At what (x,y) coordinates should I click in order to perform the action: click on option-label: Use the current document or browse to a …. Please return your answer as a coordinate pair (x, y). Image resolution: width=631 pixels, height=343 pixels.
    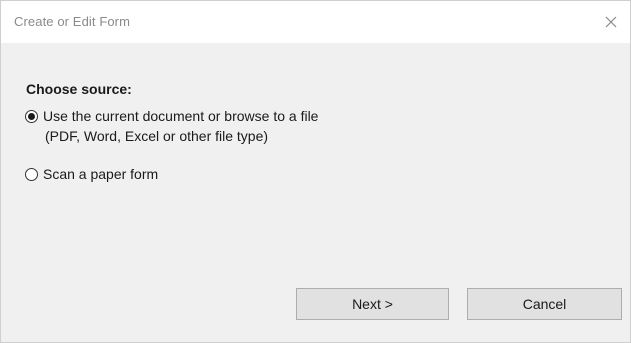
    Looking at the image, I should click on (180, 126).